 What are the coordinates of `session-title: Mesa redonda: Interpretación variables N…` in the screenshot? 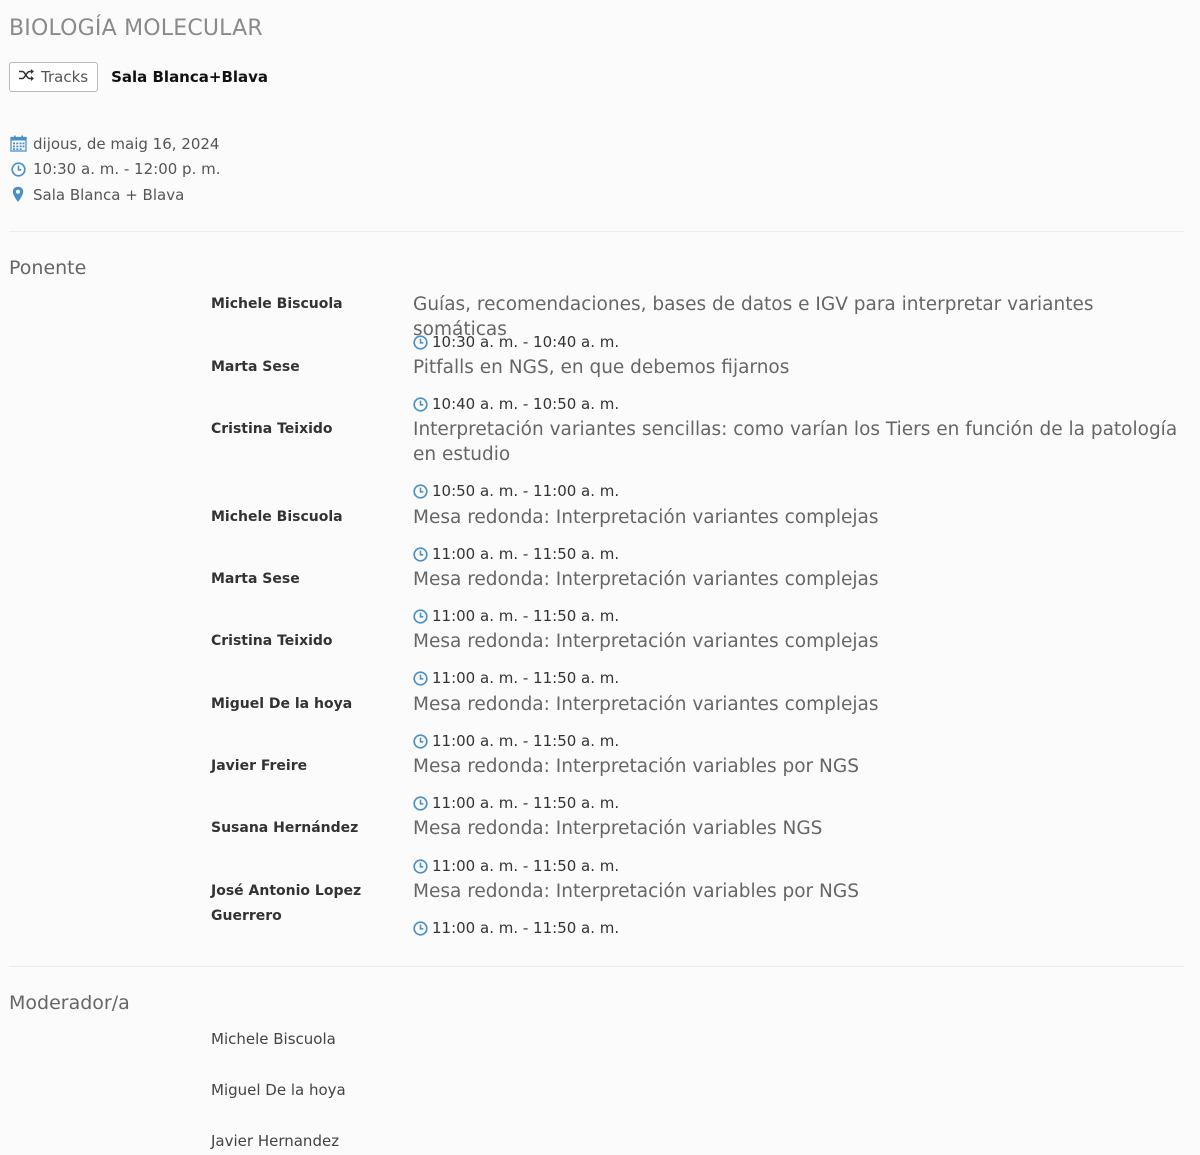 It's located at (798, 828).